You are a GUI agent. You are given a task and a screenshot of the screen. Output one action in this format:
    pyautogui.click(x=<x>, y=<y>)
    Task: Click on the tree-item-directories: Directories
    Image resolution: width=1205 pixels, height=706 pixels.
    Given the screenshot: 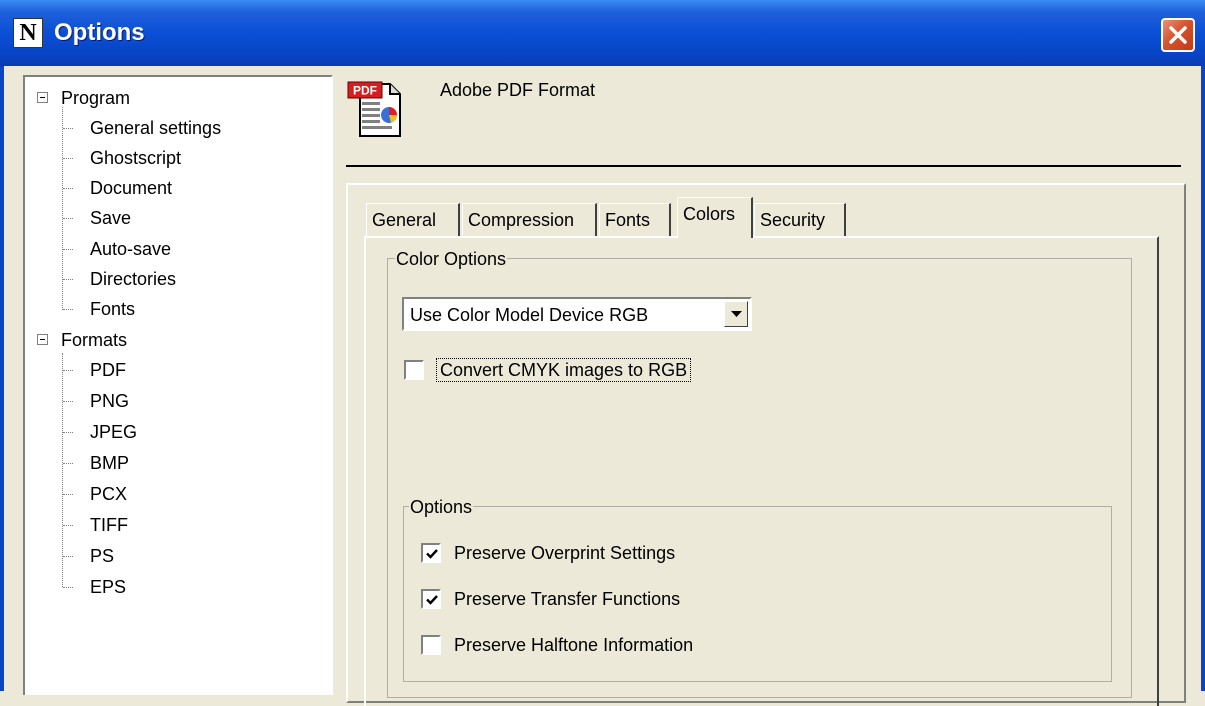 What is the action you would take?
    pyautogui.click(x=175, y=279)
    